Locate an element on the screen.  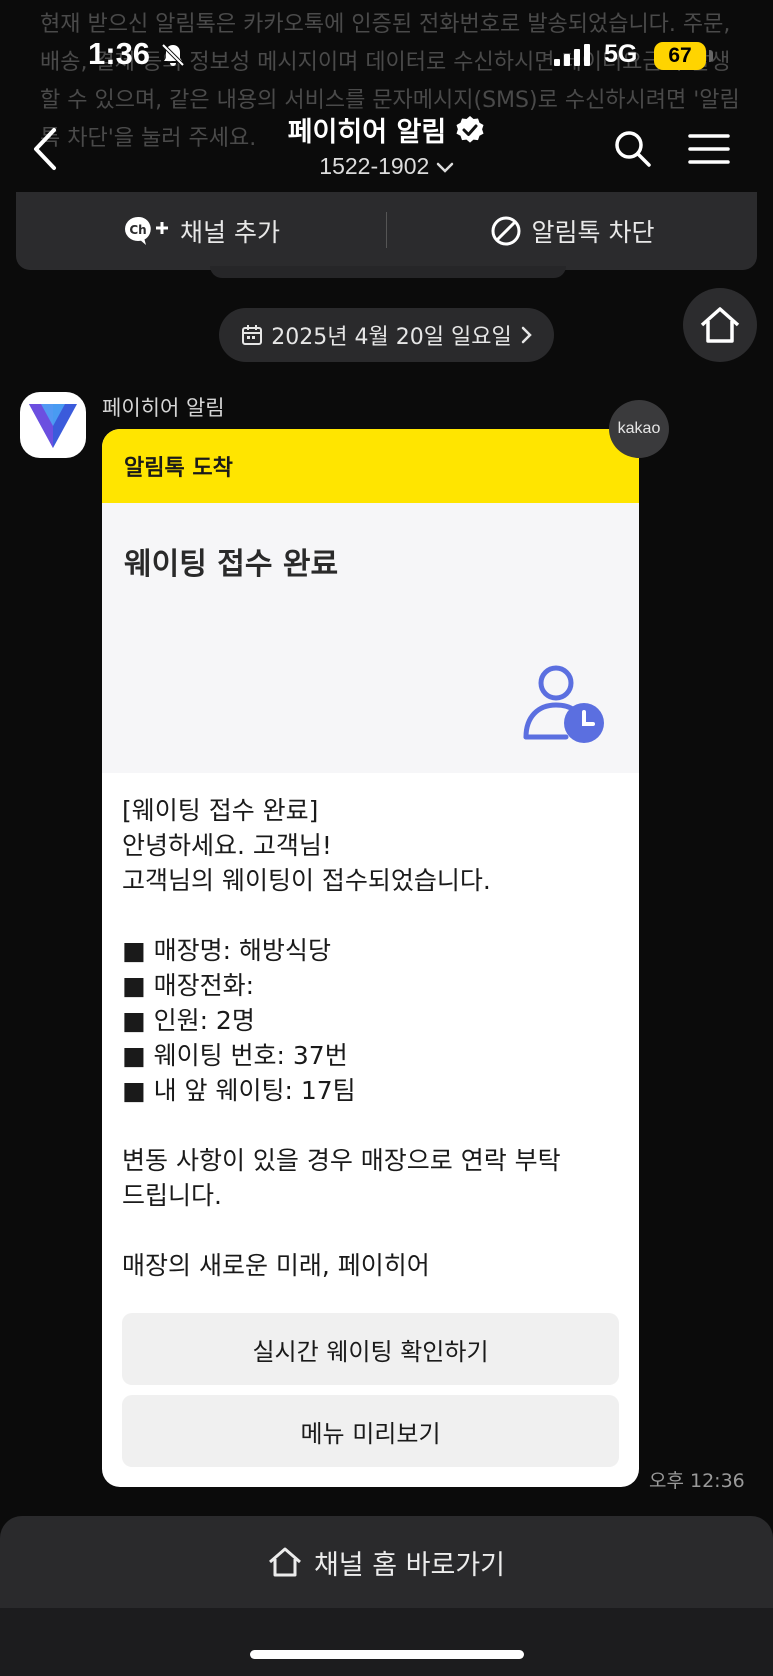
channel-phone: 1522-1902 is located at coordinates (386, 166).